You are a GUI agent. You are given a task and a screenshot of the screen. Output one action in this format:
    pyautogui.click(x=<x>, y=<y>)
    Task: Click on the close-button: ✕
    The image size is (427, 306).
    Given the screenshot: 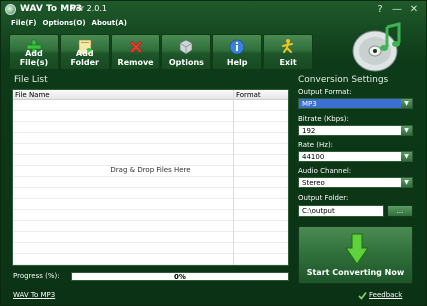 What is the action you would take?
    pyautogui.click(x=414, y=10)
    